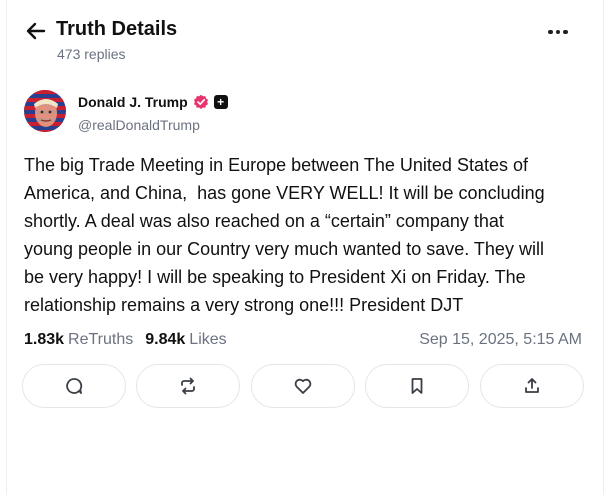  I want to click on author-handle: @realDonaldTrump, so click(139, 125).